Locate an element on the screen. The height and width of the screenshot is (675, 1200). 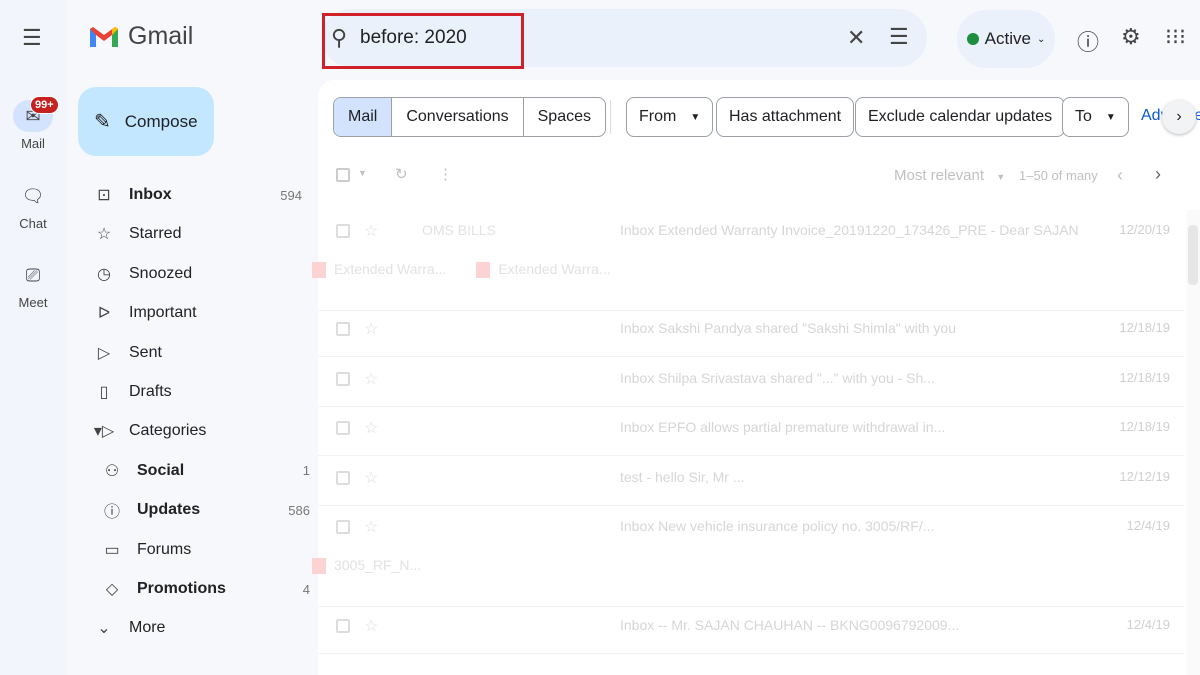
nav-label: Drafts is located at coordinates (150, 391).